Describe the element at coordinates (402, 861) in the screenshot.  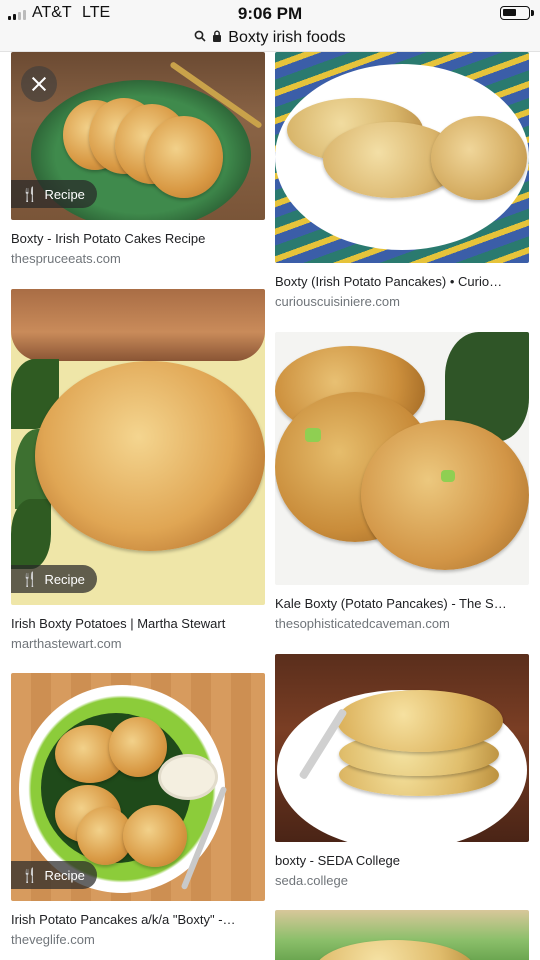
I see `result-title: boxty - SEDA College` at that location.